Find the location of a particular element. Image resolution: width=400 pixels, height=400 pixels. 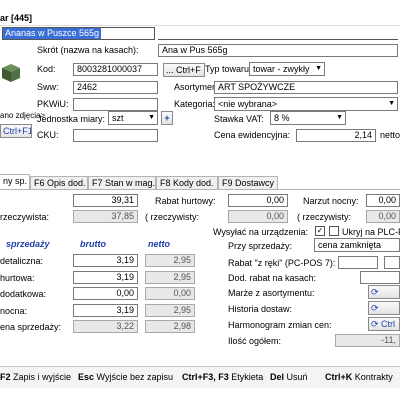

footer-shortcut-label: Ctrl+F3, F3 Etykieta is located at coordinates (222, 377).